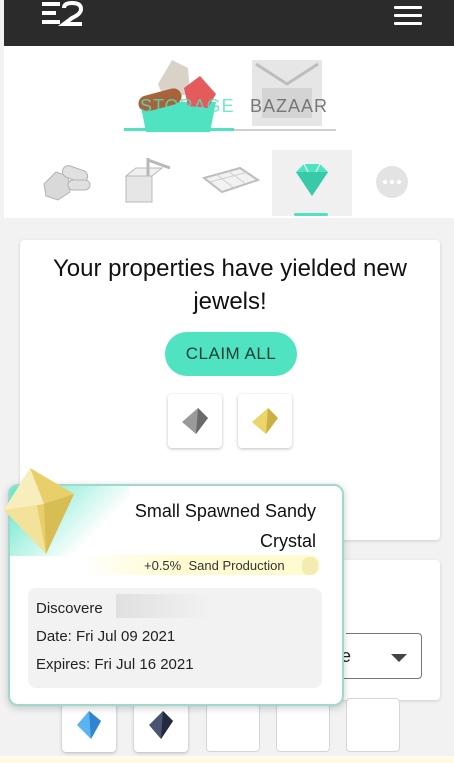  I want to click on tooltip-bonus-marker, so click(310, 566).